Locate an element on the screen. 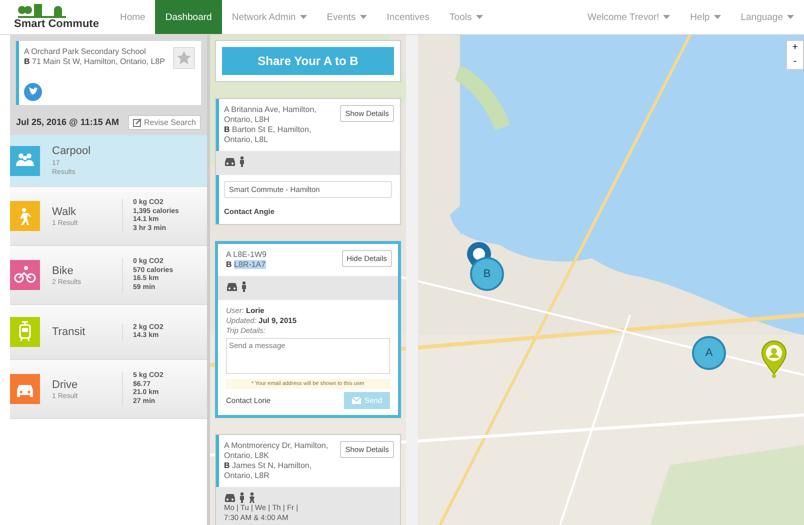  address-line: A Britannia Ave, Hamilton, Ontario, L8H is located at coordinates (271, 115).